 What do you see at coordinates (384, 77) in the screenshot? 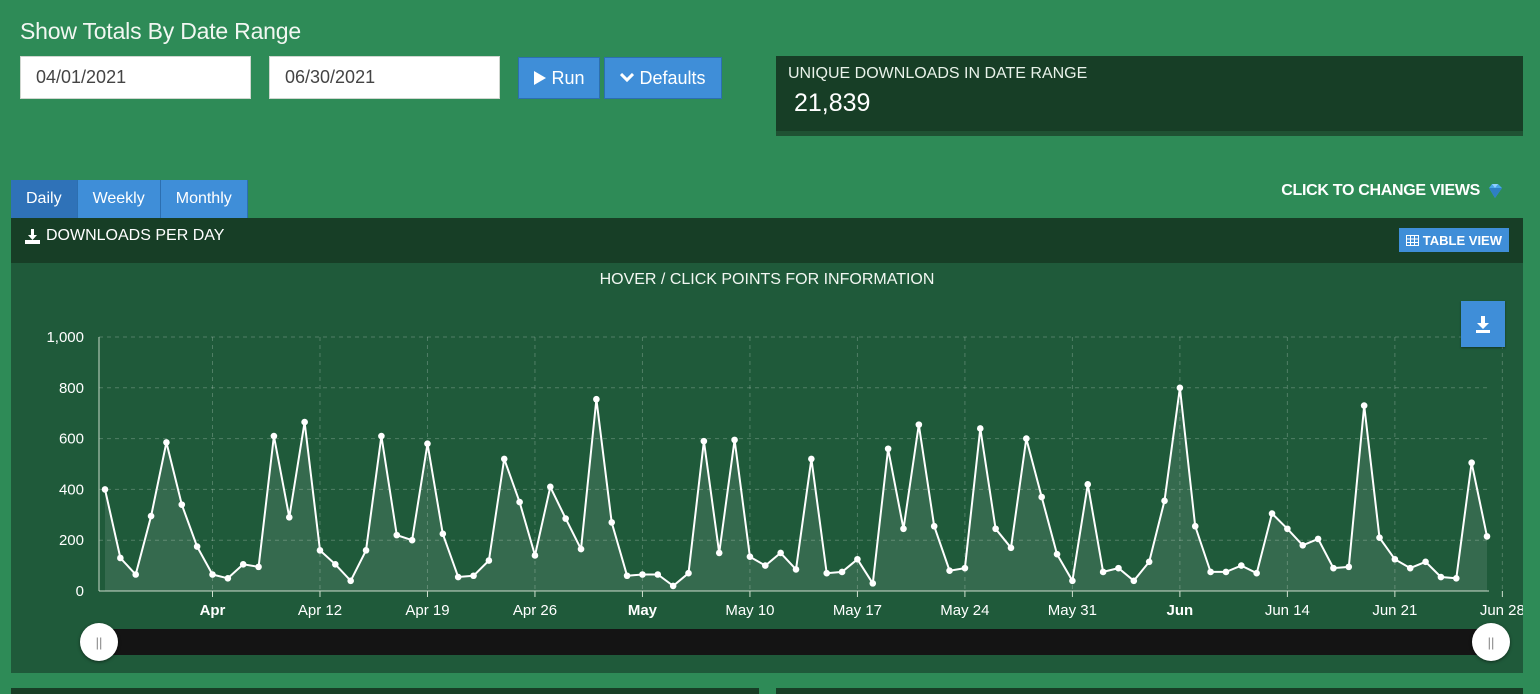
I see `end-date-input` at bounding box center [384, 77].